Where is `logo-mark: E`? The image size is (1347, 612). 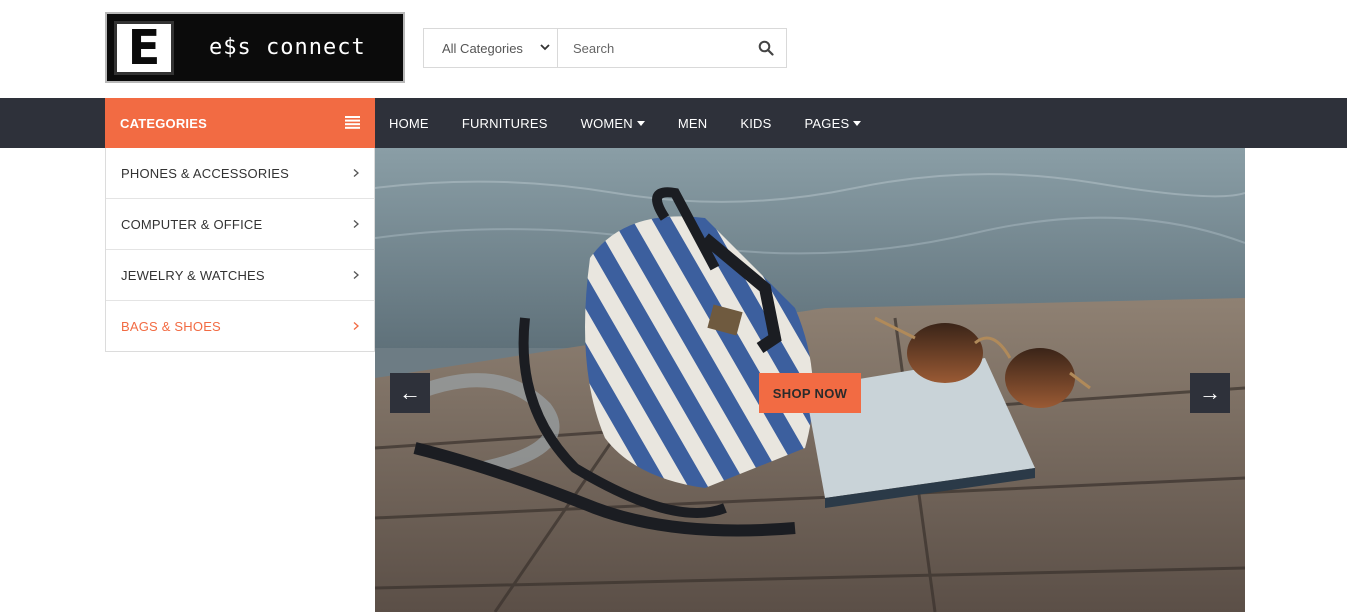 logo-mark: E is located at coordinates (144, 47).